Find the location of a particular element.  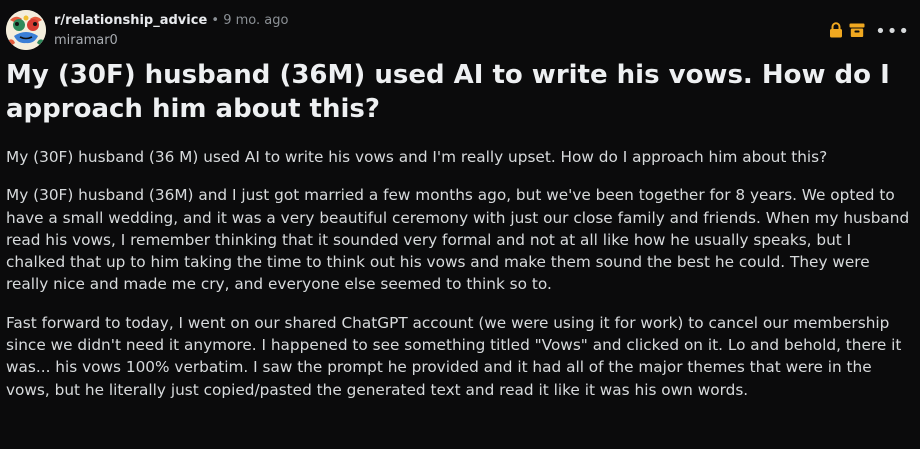

post-age: 9 mo. ago is located at coordinates (256, 20).